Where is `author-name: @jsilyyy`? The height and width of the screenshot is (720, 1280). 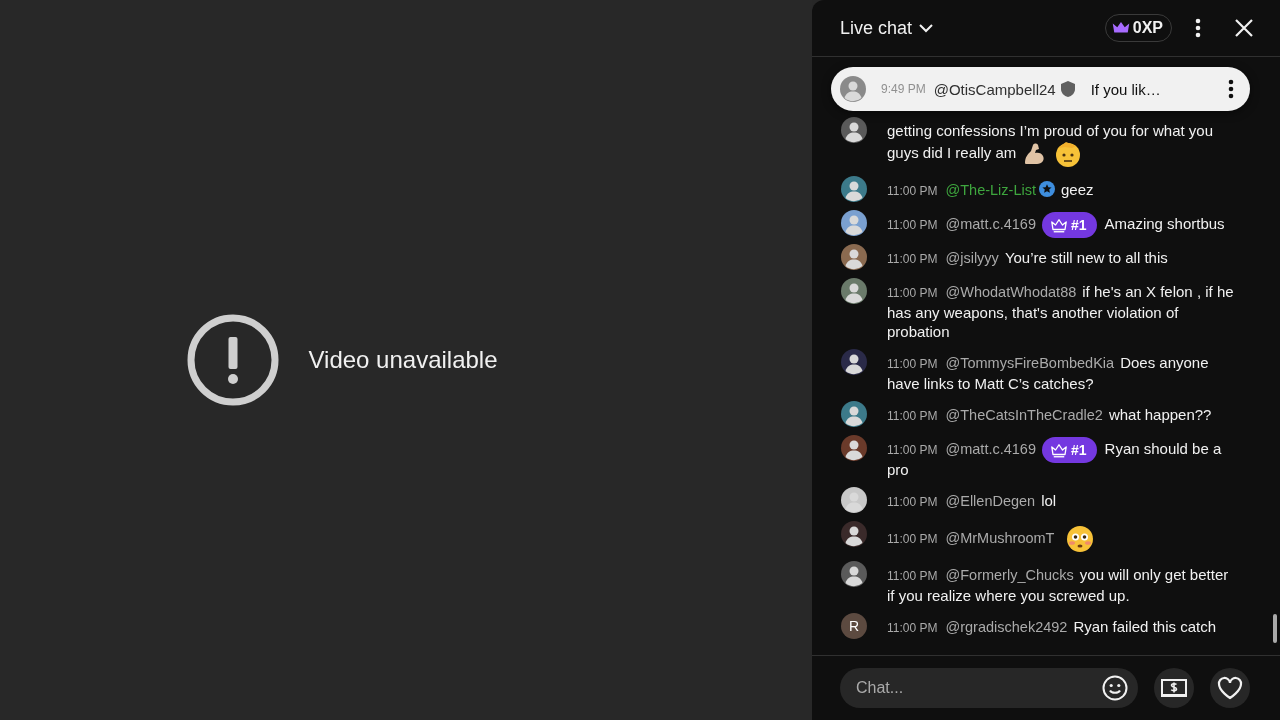 author-name: @jsilyyy is located at coordinates (972, 258).